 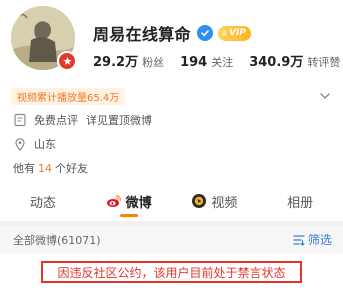 I want to click on location-text: 山东, so click(x=45, y=144).